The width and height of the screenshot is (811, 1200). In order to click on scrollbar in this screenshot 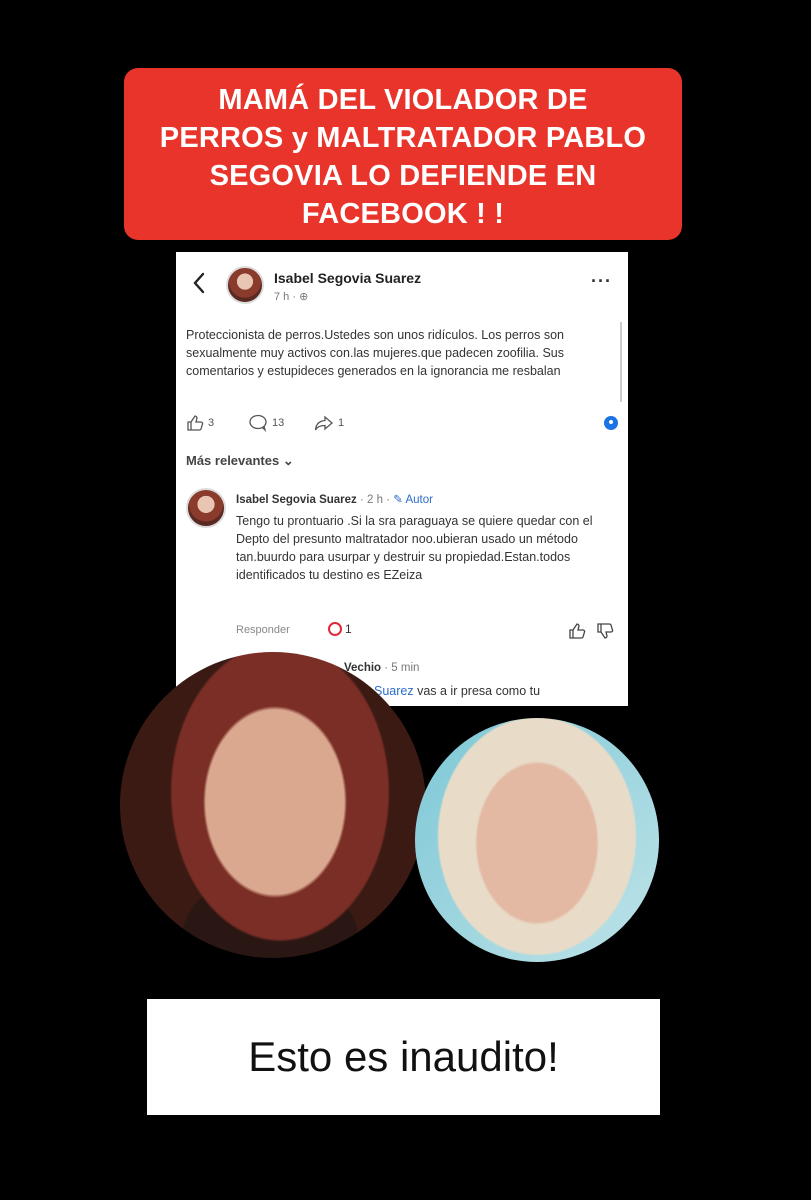, I will do `click(621, 362)`.